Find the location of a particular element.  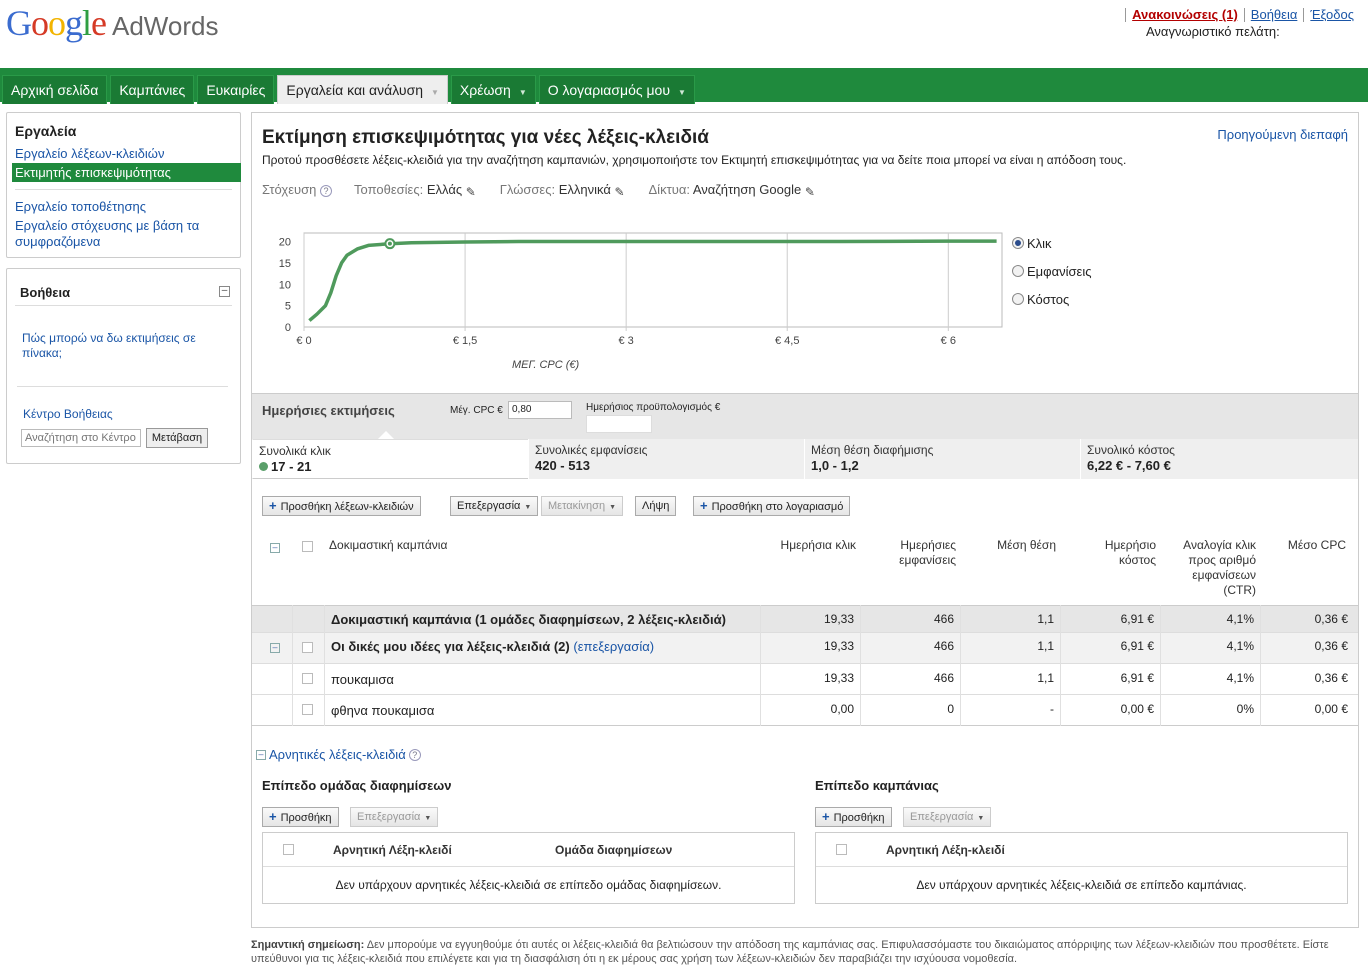

edit-campaign-negative-dropdown: Επεξεργασία ▼ is located at coordinates (947, 817).